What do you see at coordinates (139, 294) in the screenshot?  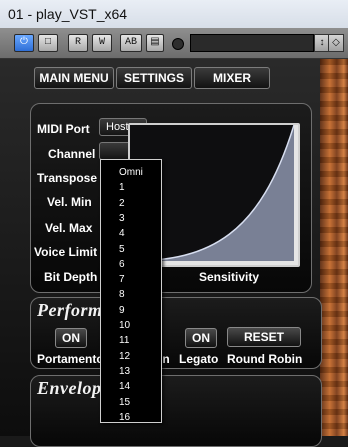 I see `channel-option: 8` at bounding box center [139, 294].